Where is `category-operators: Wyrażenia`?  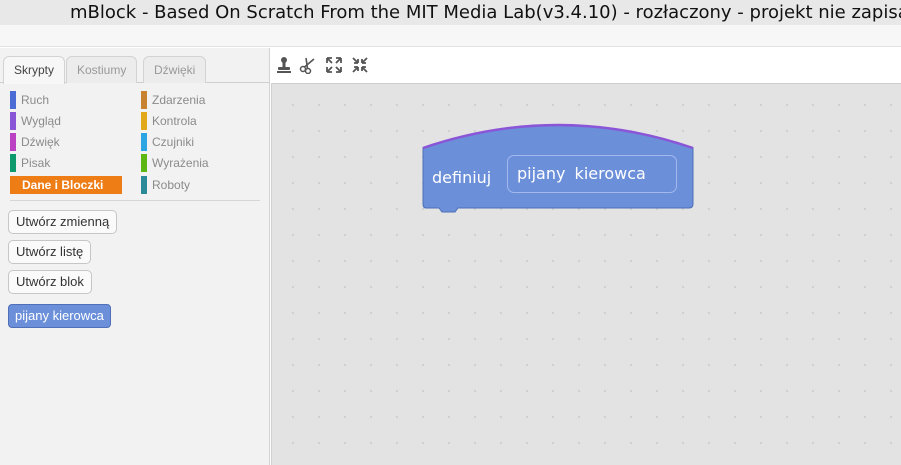 category-operators: Wyrażenia is located at coordinates (197, 163).